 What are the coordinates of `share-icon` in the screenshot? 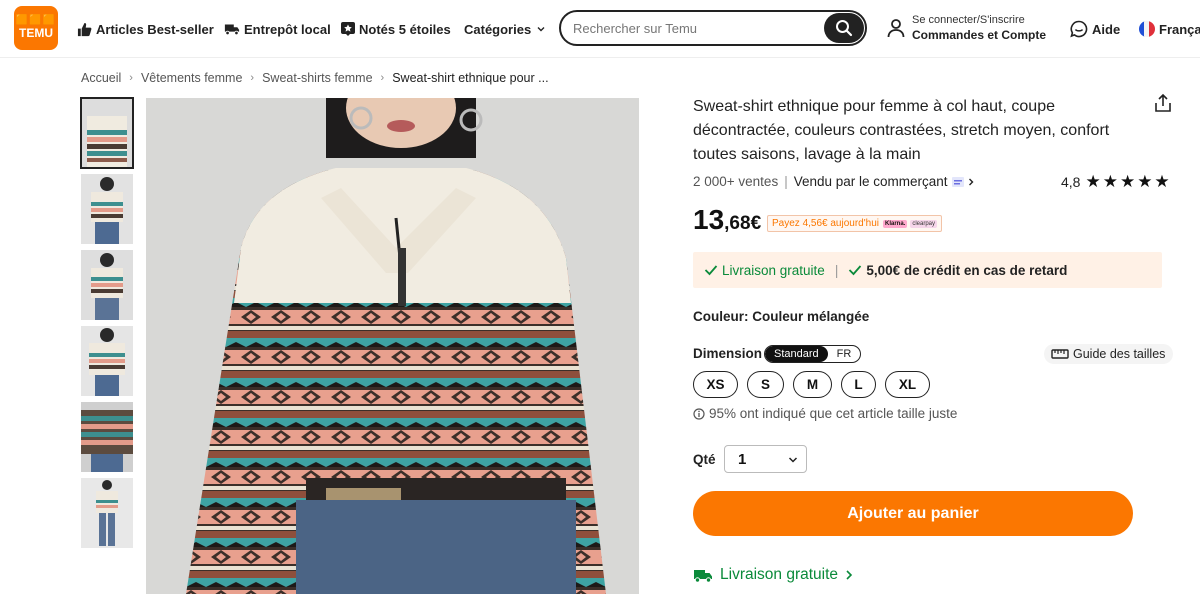 It's located at (1163, 102).